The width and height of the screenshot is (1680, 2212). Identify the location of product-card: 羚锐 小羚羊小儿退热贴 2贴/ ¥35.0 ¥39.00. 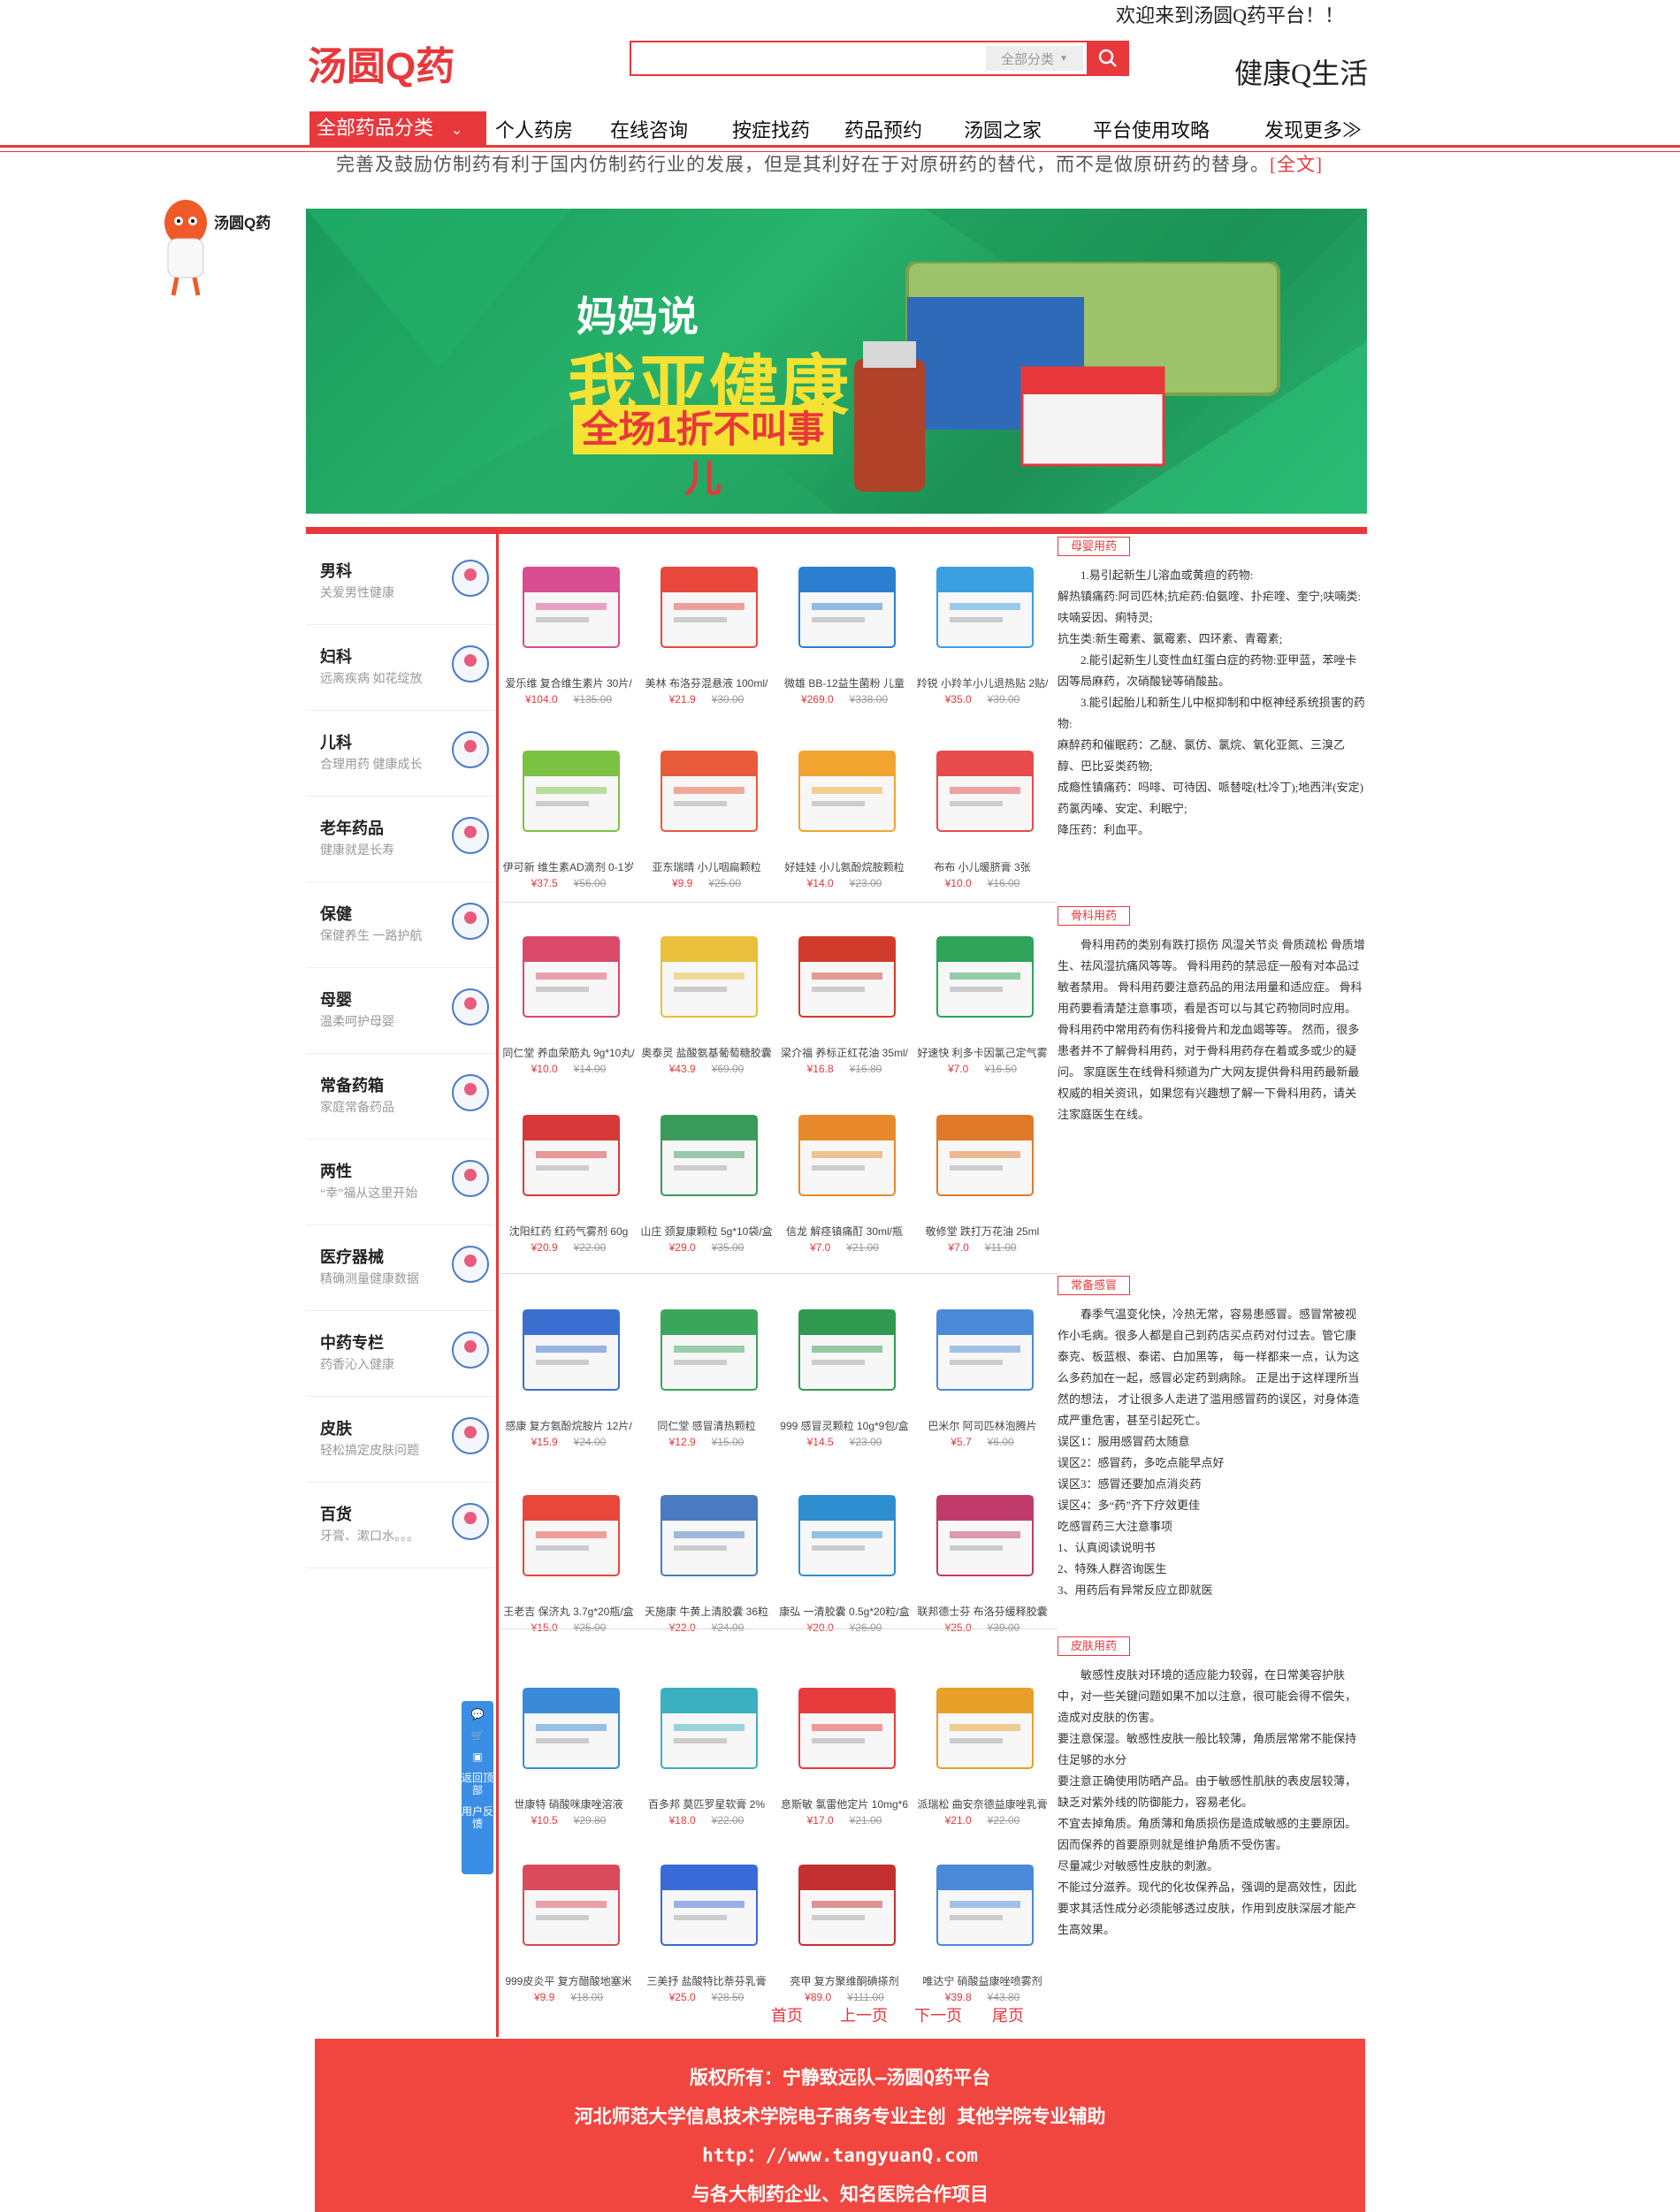
(982, 634).